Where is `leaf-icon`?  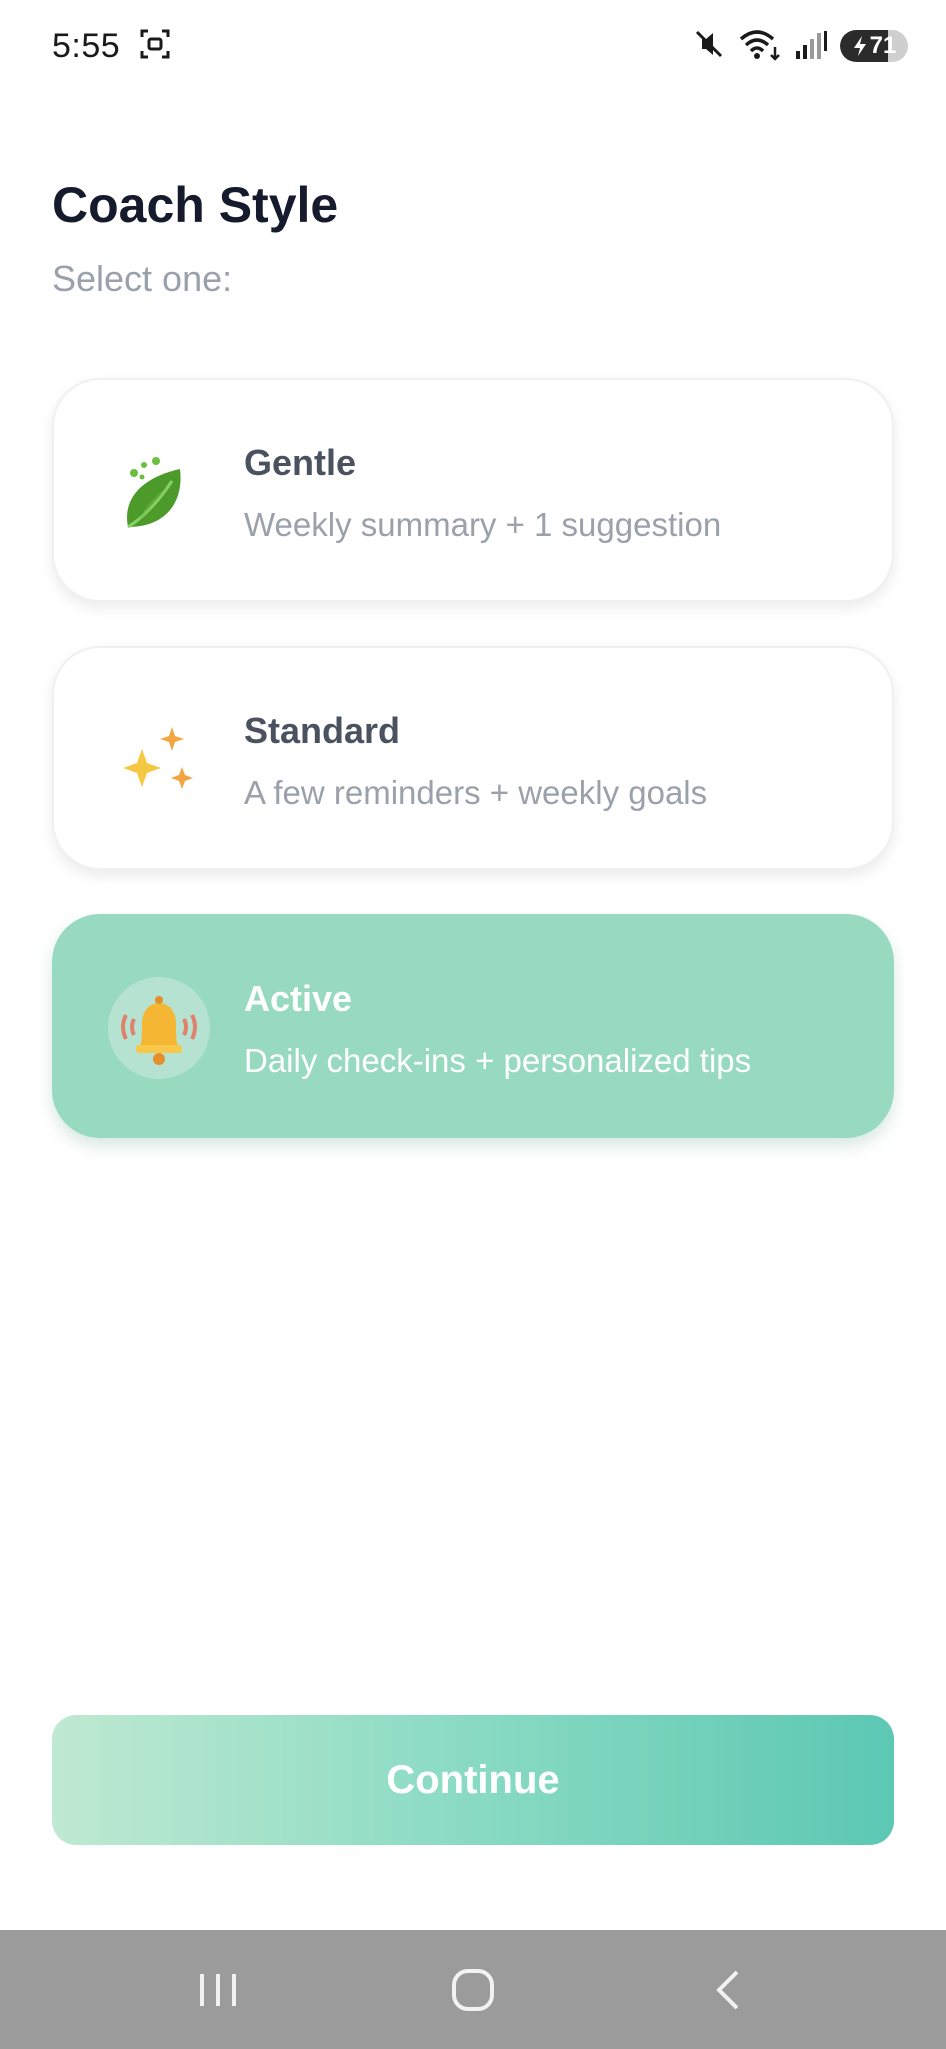
leaf-icon is located at coordinates (159, 492).